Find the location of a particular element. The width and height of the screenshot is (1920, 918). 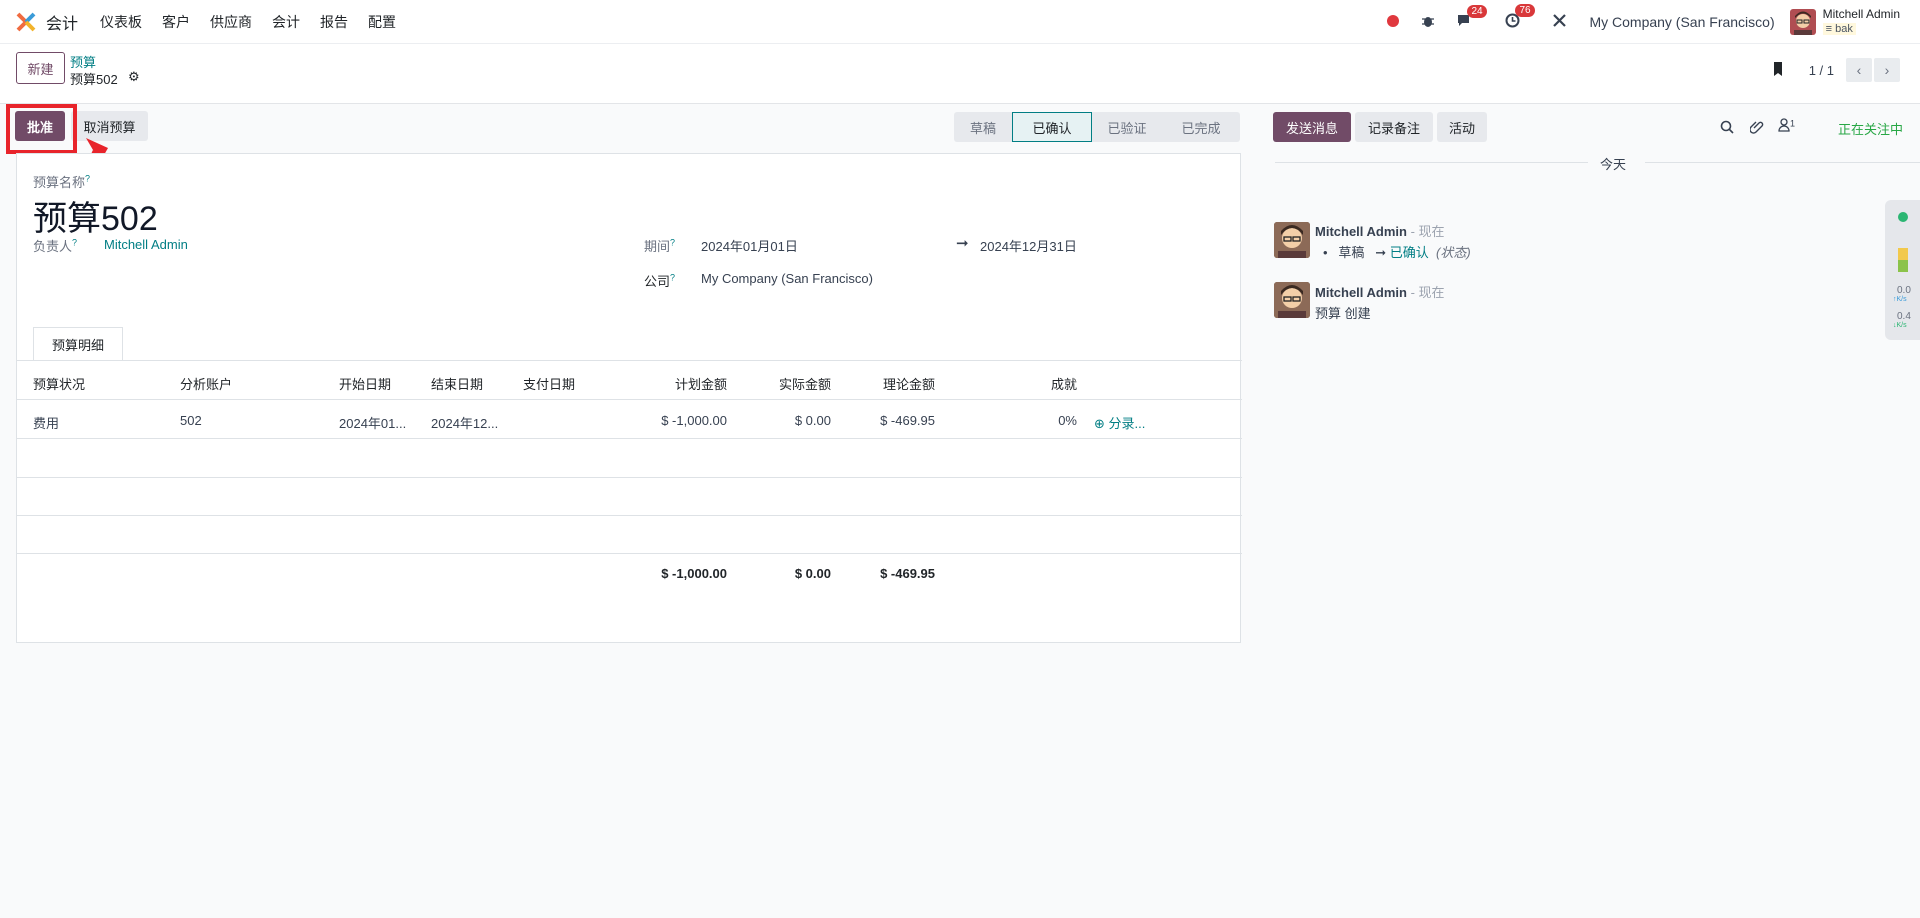

pager-previous-button: ‹ is located at coordinates (1859, 70).